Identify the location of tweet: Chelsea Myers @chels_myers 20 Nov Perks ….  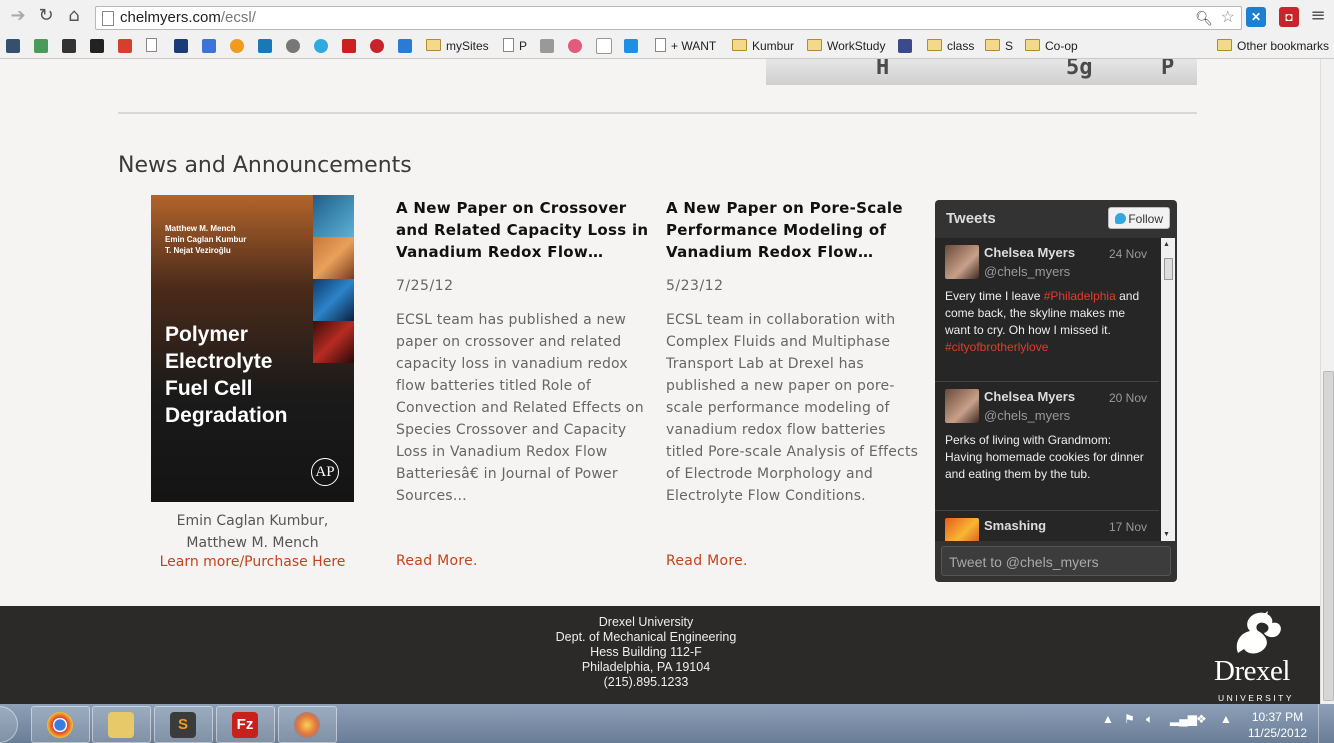
(1047, 446).